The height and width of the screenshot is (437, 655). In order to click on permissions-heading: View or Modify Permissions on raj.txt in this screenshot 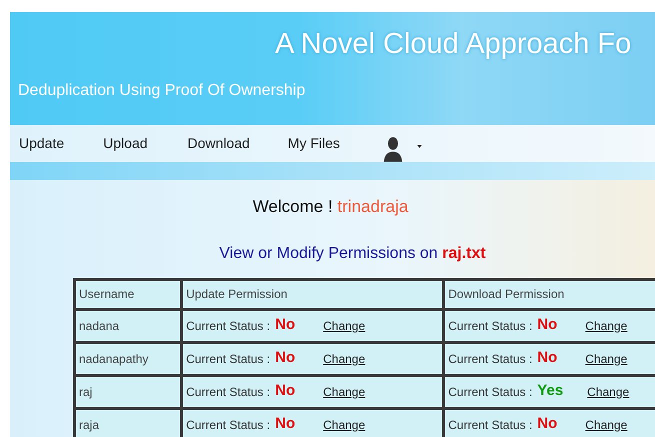, I will do `click(352, 254)`.